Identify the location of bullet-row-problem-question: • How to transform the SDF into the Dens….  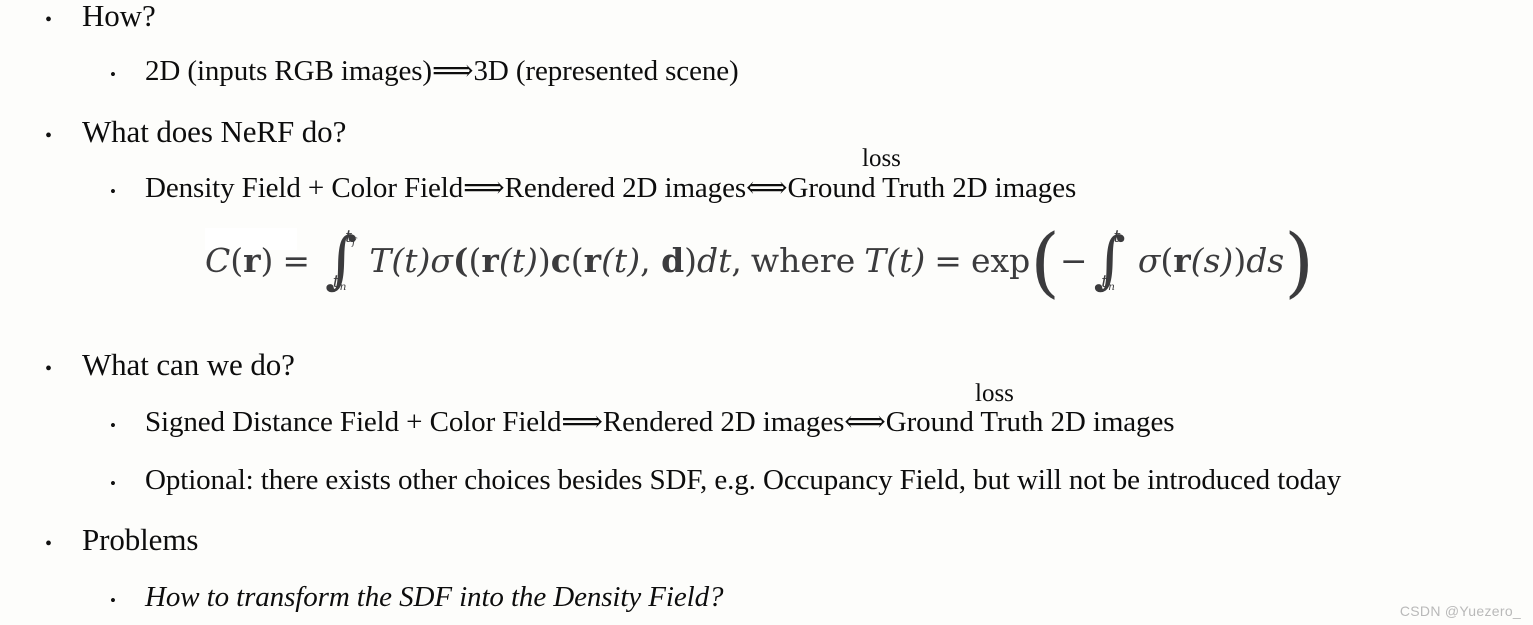
(417, 597).